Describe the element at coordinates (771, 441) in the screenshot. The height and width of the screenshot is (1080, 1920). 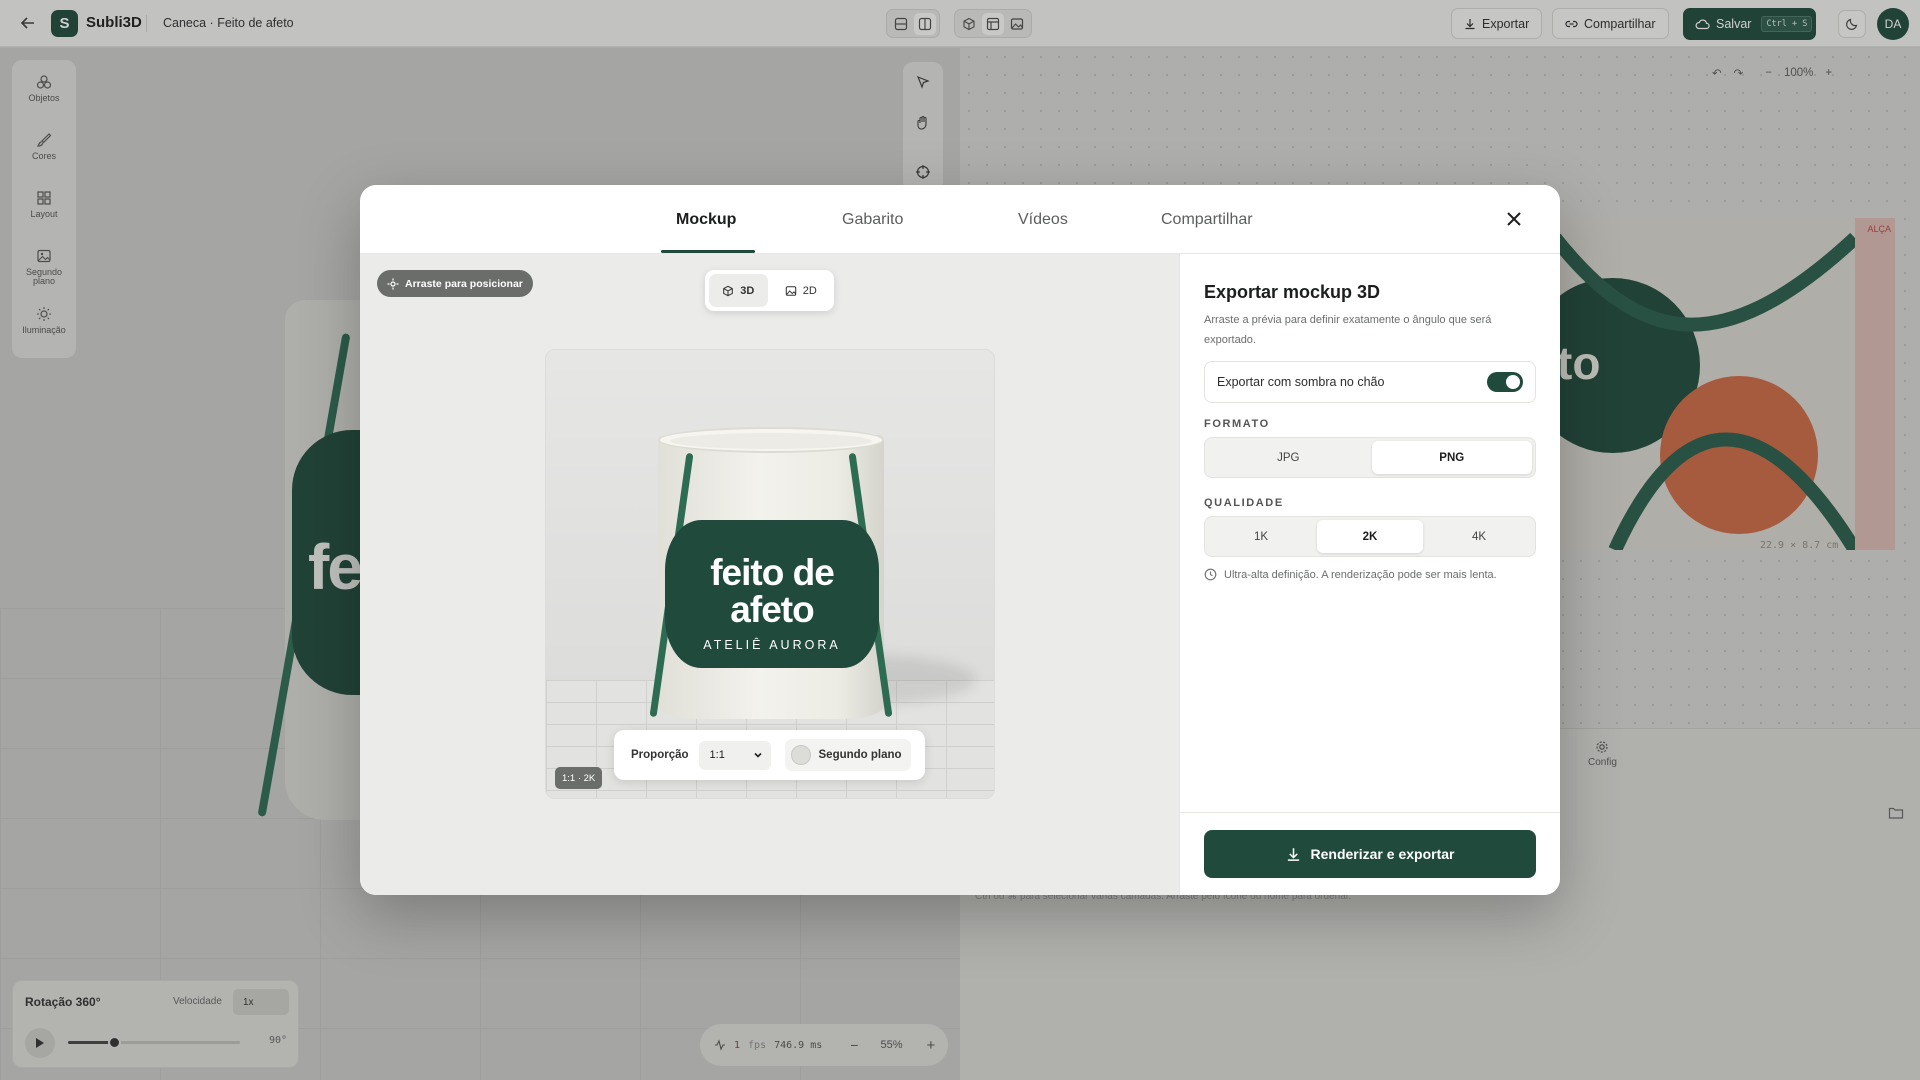
I see `mug-rim-inner` at that location.